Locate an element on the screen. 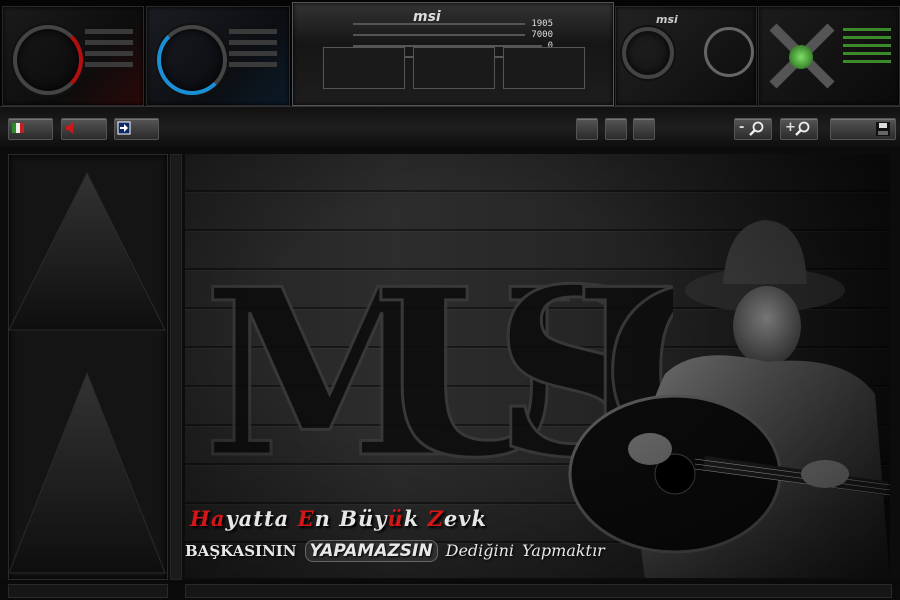 The image size is (900, 600). skin-thumbnail-msi: msi 1905 7000 0 60 is located at coordinates (453, 54).